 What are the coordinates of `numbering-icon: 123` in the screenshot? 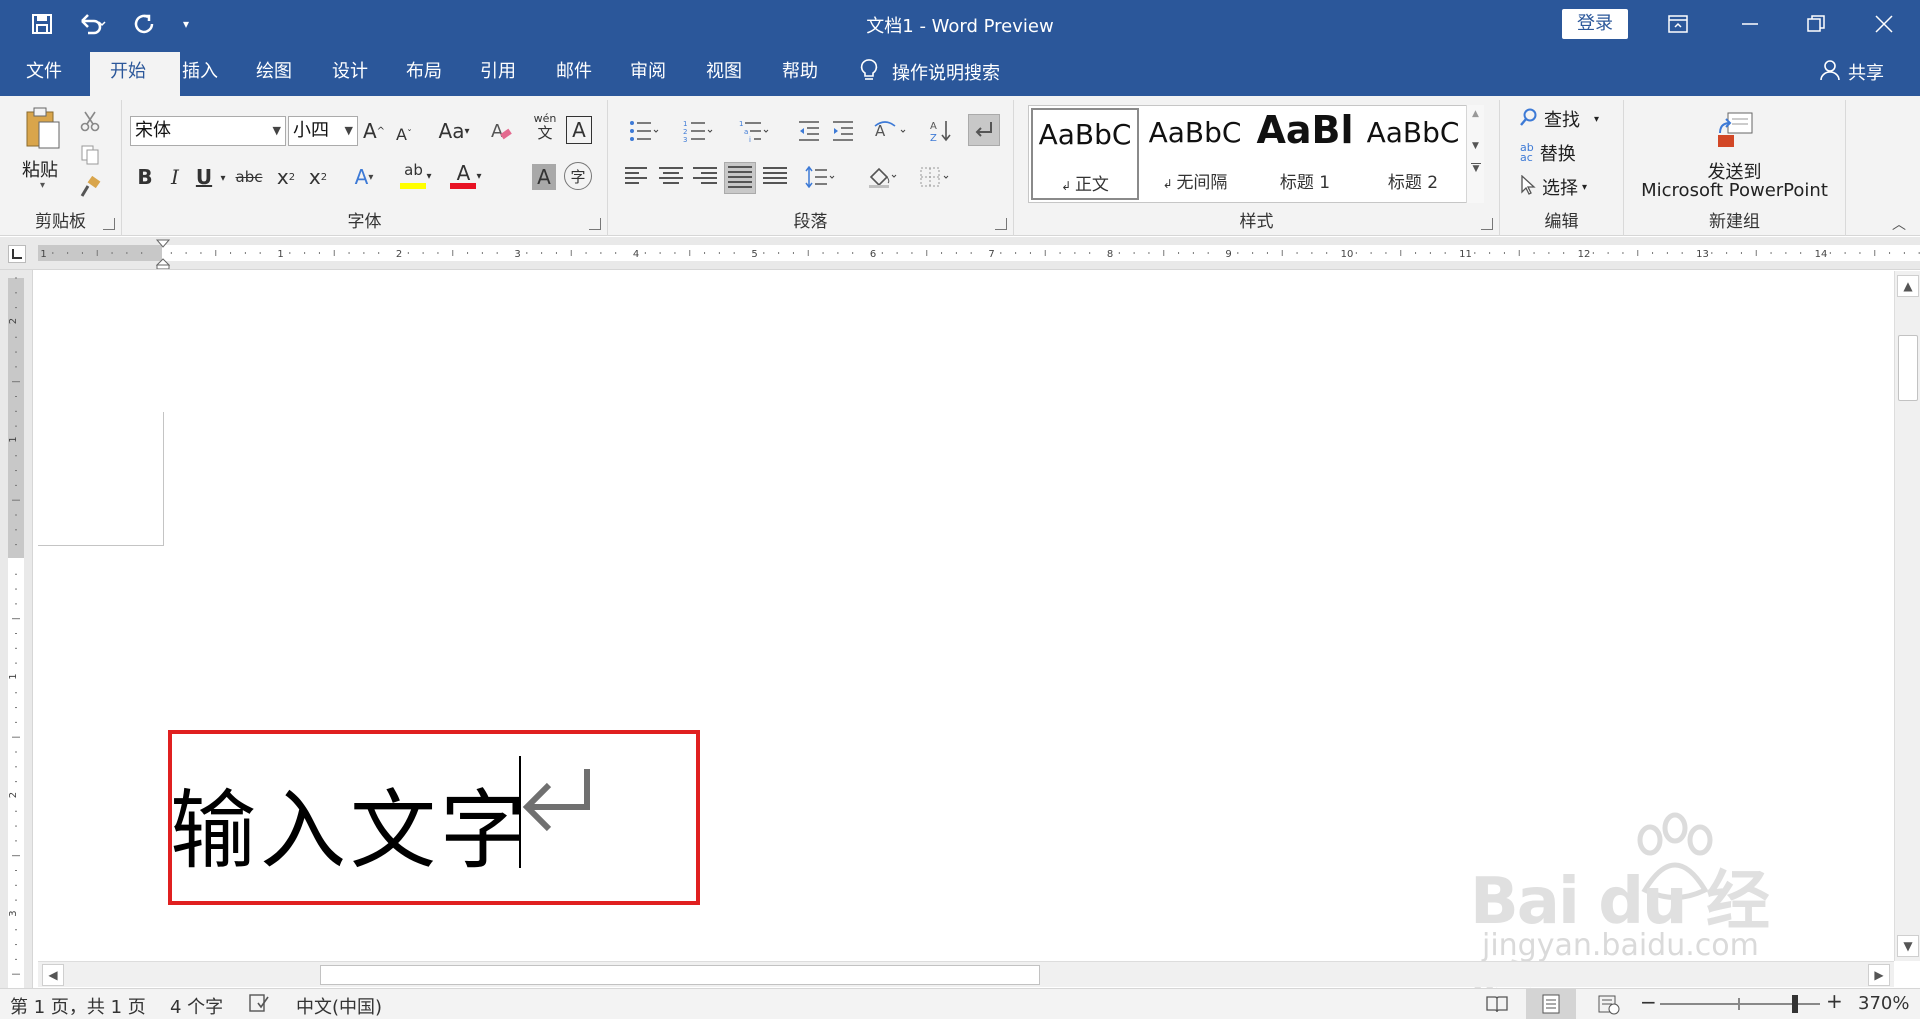 It's located at (698, 131).